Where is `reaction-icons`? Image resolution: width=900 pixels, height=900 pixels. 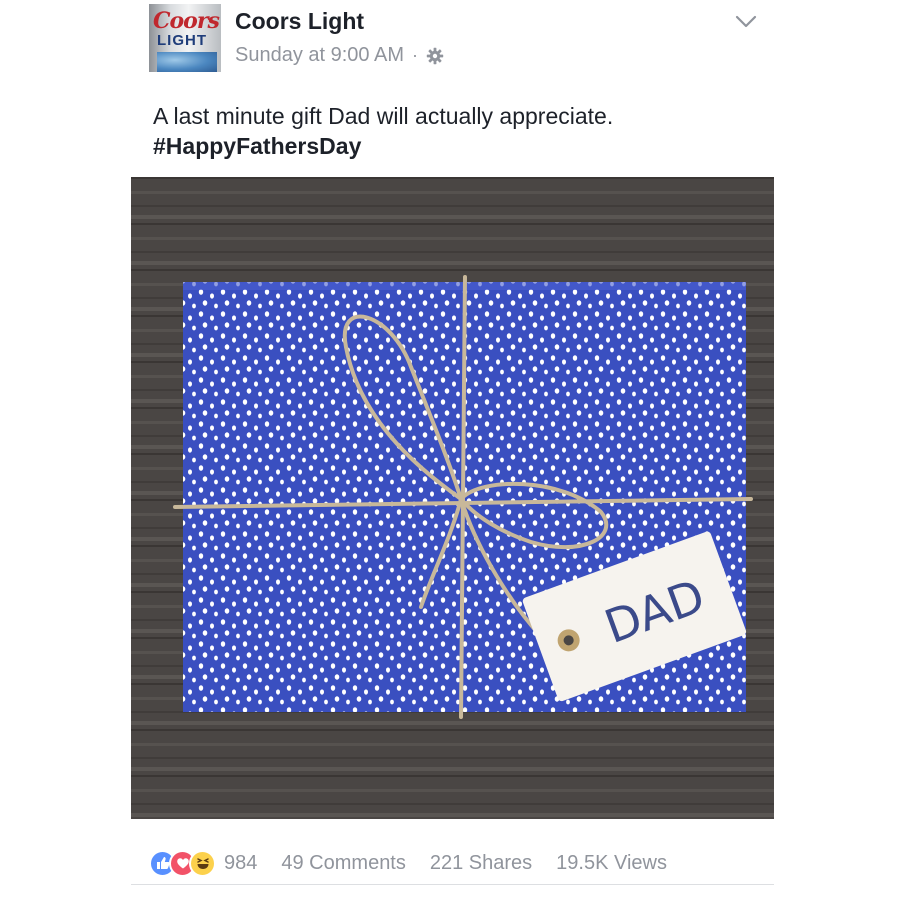
reaction-icons is located at coordinates (182, 863).